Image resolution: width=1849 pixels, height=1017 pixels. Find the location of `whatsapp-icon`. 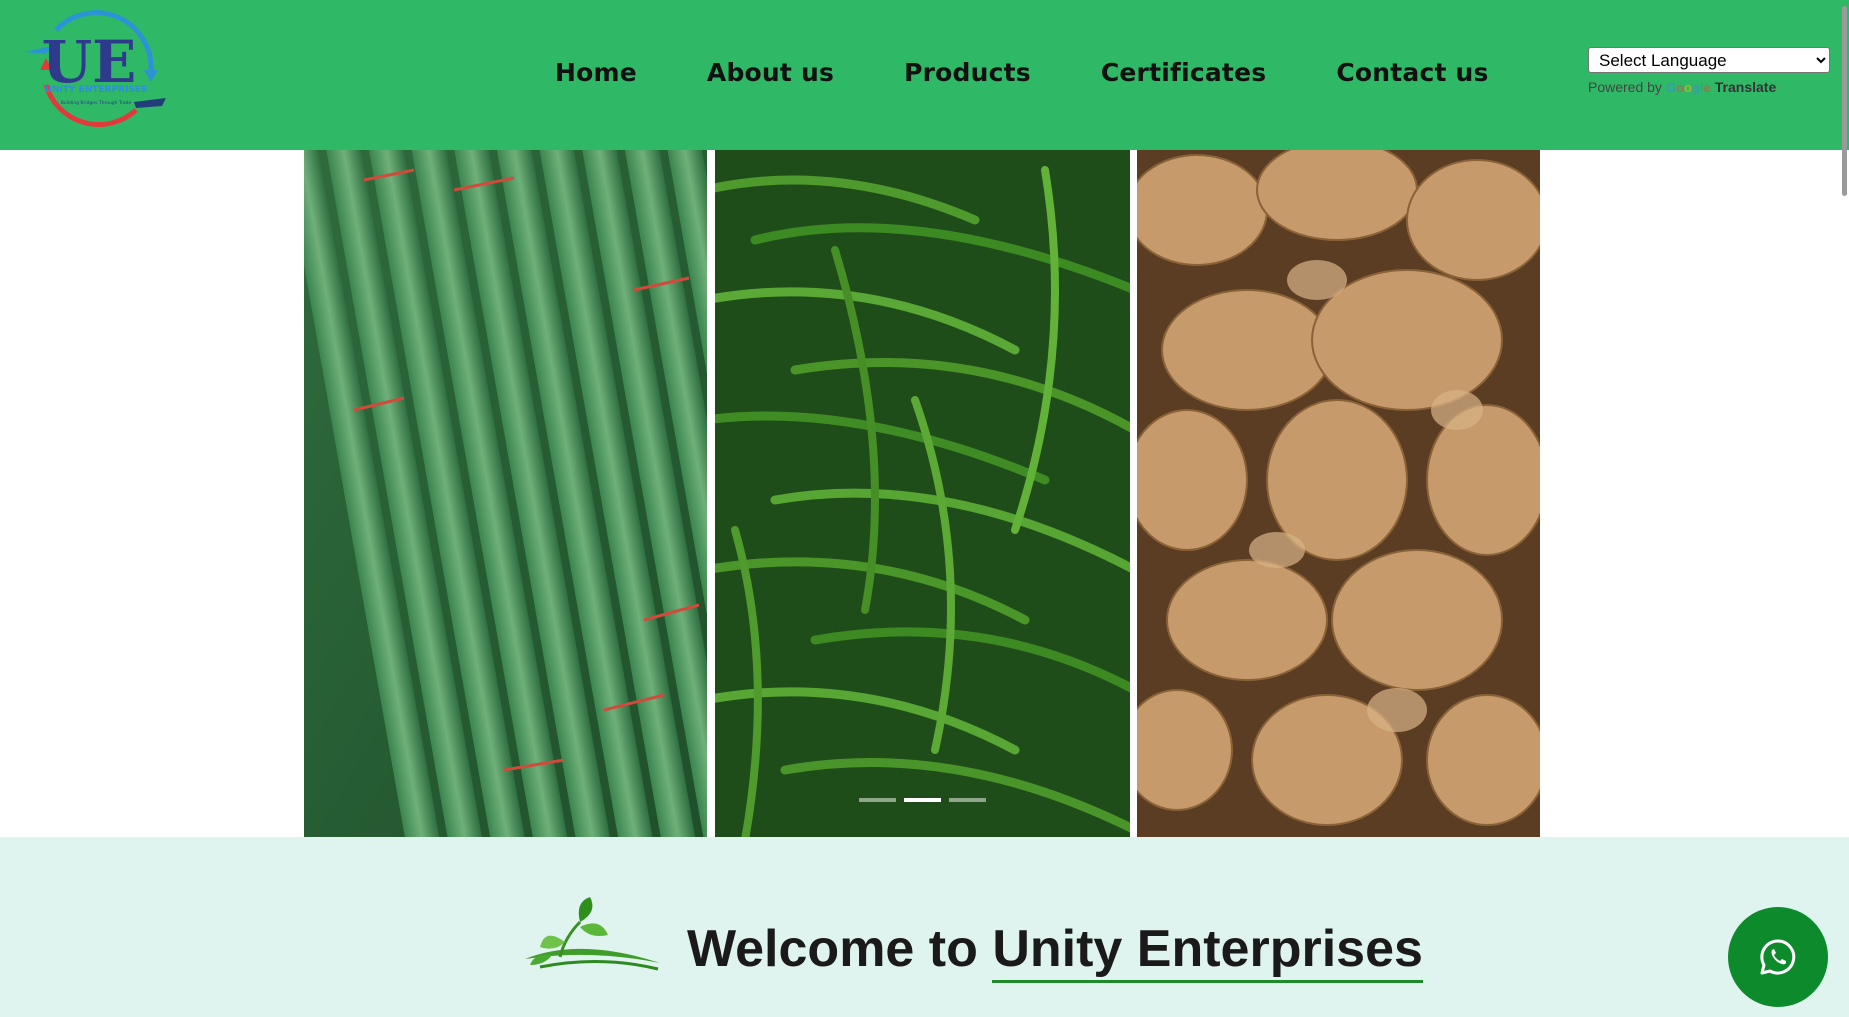

whatsapp-icon is located at coordinates (1778, 957).